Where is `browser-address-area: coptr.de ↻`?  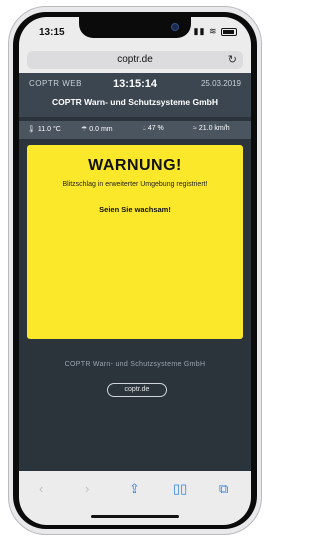 browser-address-area: coptr.de ↻ is located at coordinates (135, 60).